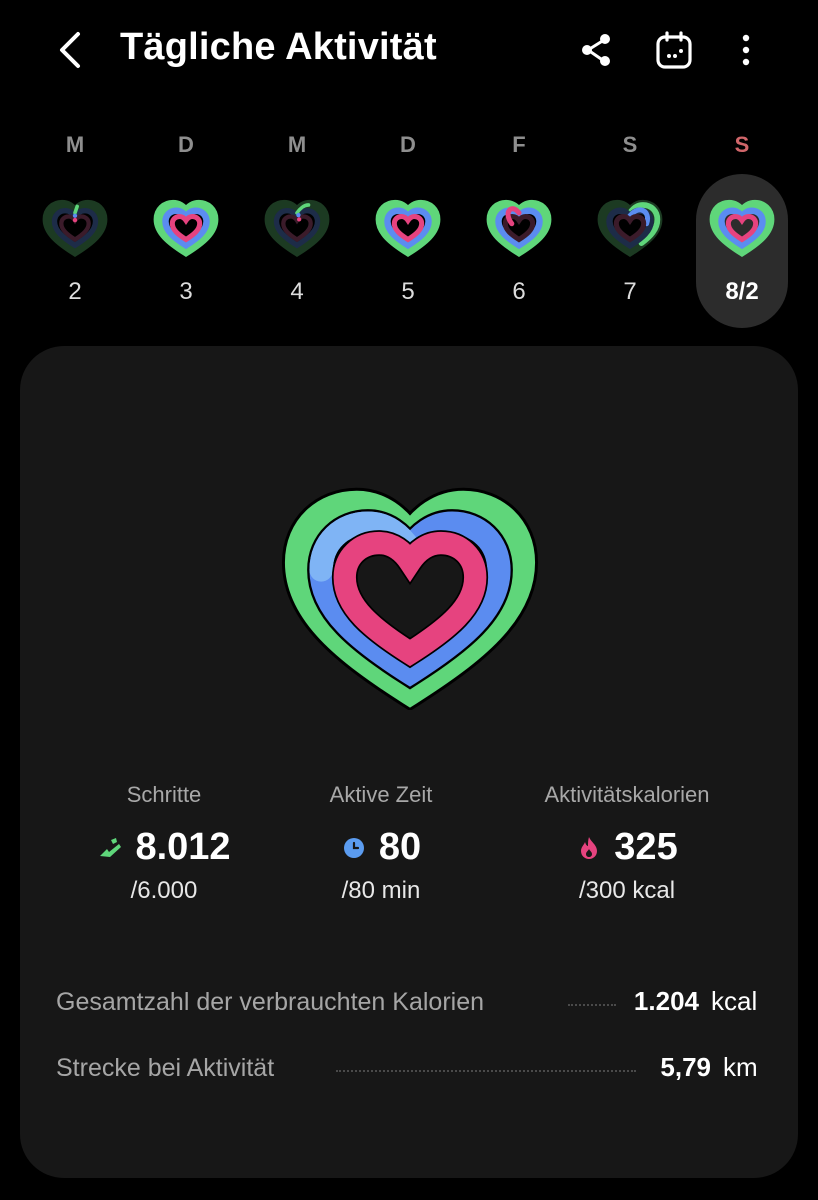  What do you see at coordinates (183, 847) in the screenshot?
I see `stat-value: 8.012` at bounding box center [183, 847].